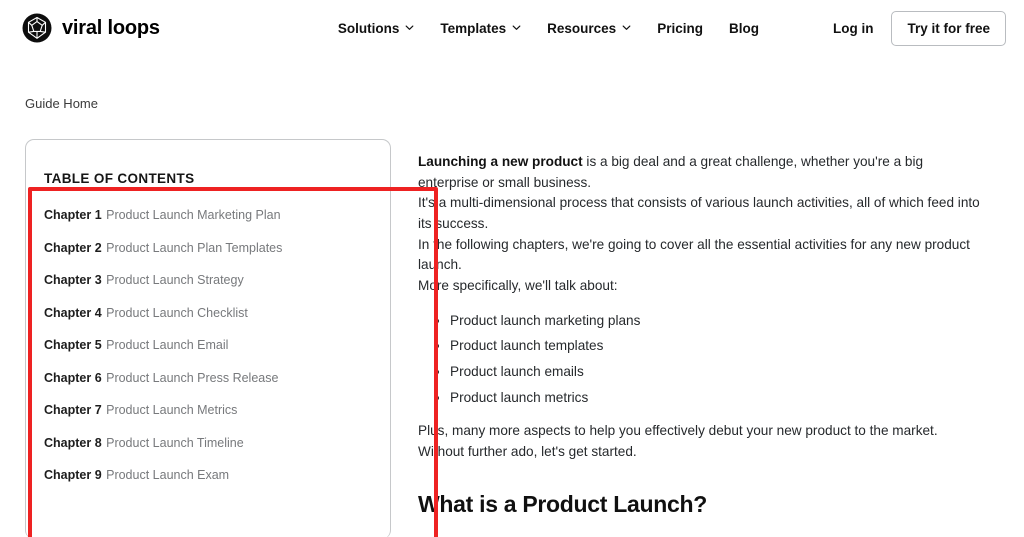  I want to click on brand-name: viral loops, so click(111, 27).